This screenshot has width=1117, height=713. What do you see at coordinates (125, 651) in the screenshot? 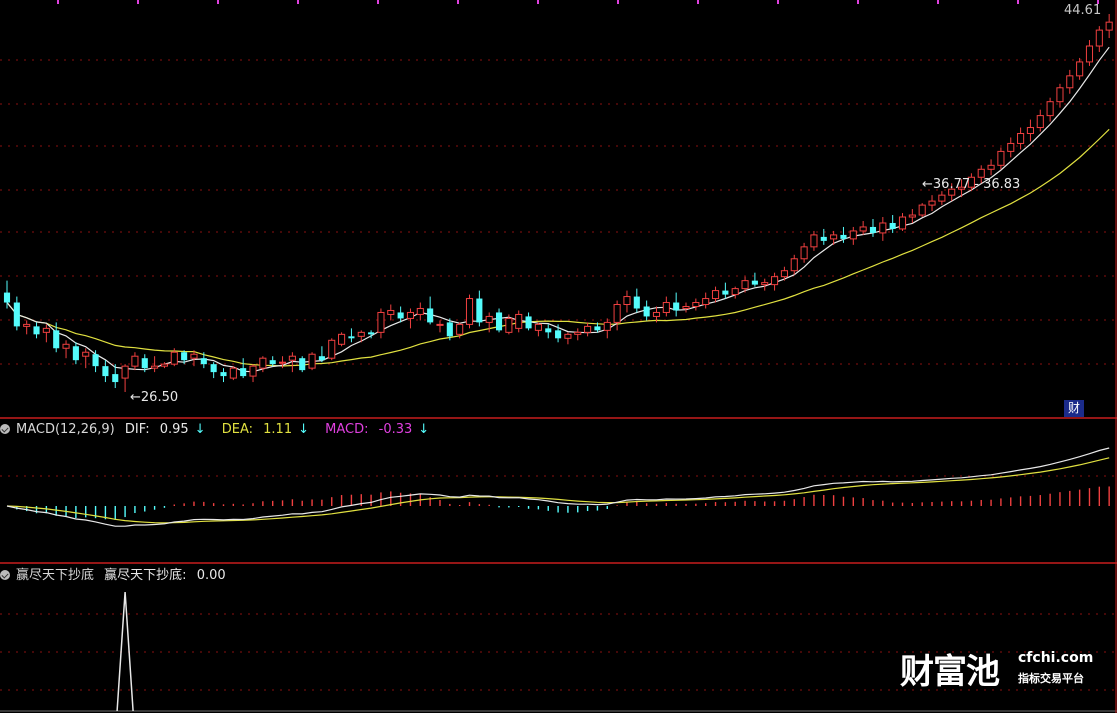
I see `signal-spike` at bounding box center [125, 651].